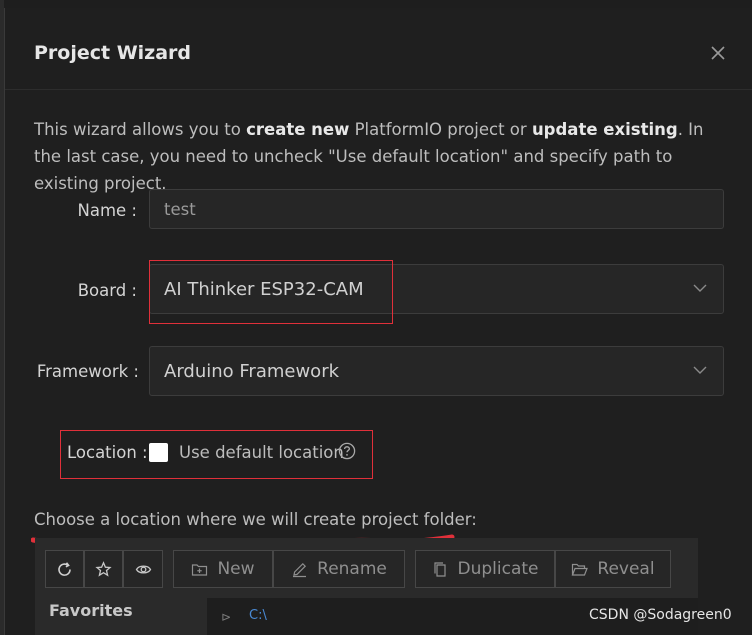 This screenshot has height=635, width=752. Describe the element at coordinates (436, 209) in the screenshot. I see `name-input: test` at that location.